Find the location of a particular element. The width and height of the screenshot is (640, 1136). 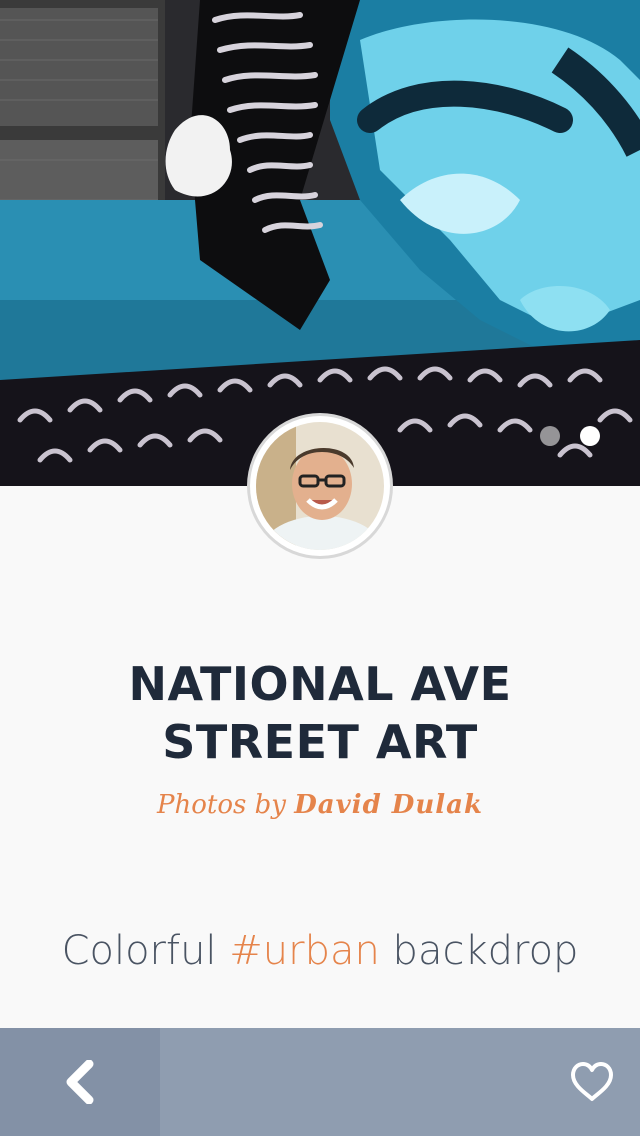

back-button is located at coordinates (80, 1082).